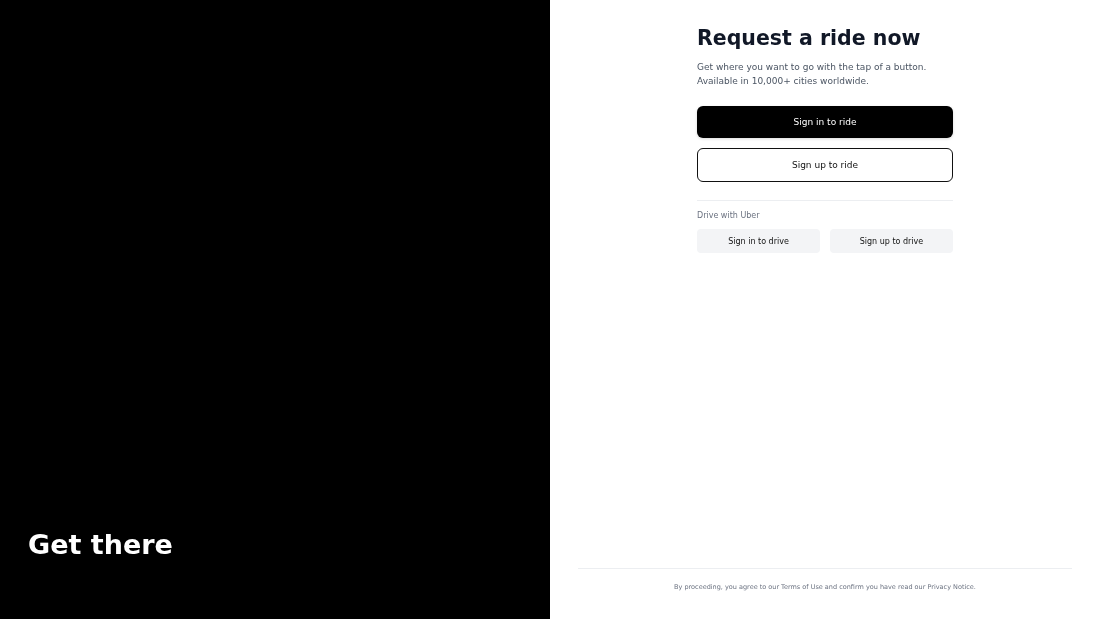  What do you see at coordinates (812, 74) in the screenshot?
I see `subtitle-text: Get where you want to go with the tap of a button. Available in 10,000+ cities worldwide.` at bounding box center [812, 74].